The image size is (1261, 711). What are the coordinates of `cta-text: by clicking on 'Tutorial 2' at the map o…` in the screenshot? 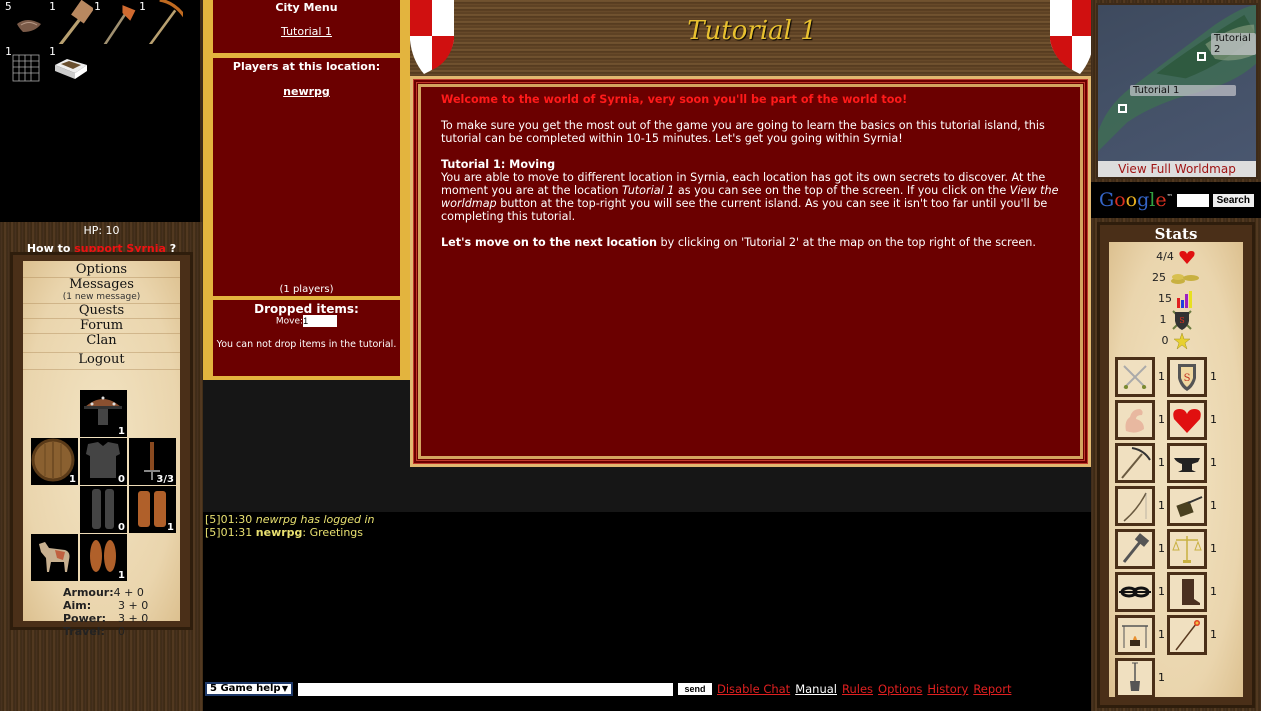 It's located at (846, 242).